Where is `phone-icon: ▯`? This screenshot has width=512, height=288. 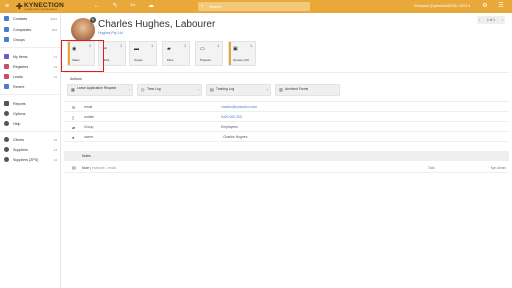
phone-icon: ▯ is located at coordinates (73, 117).